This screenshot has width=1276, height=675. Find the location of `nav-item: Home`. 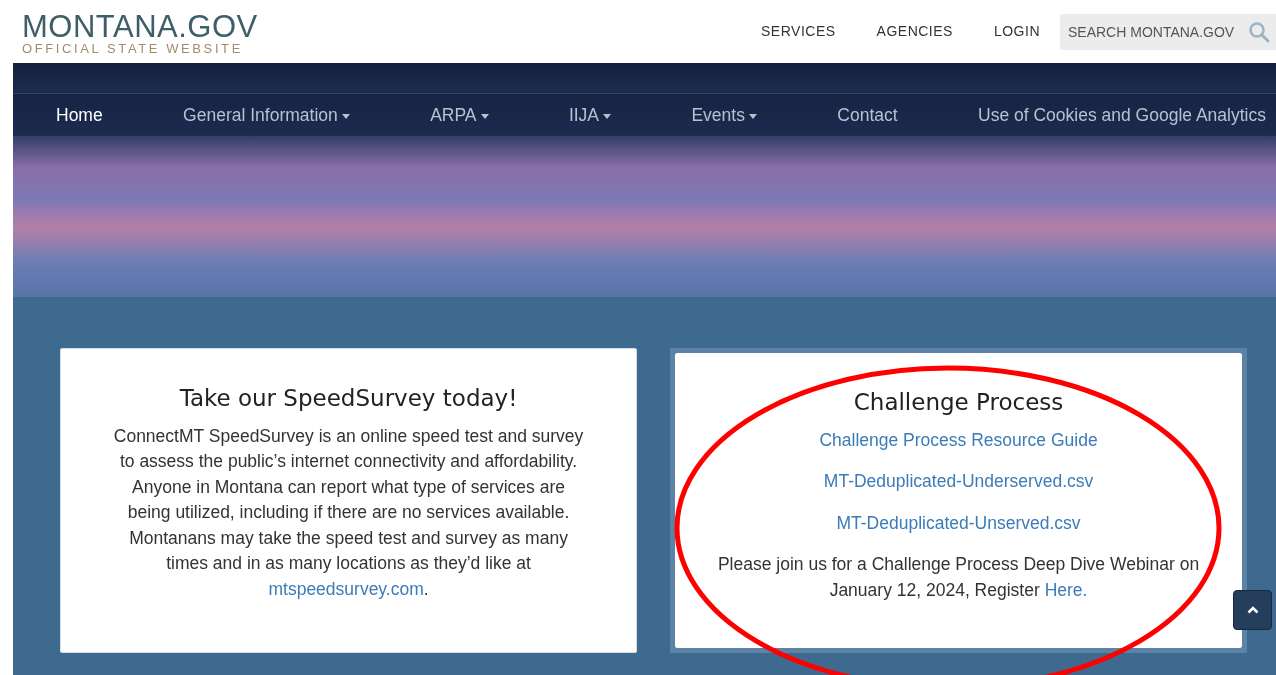

nav-item: Home is located at coordinates (79, 115).